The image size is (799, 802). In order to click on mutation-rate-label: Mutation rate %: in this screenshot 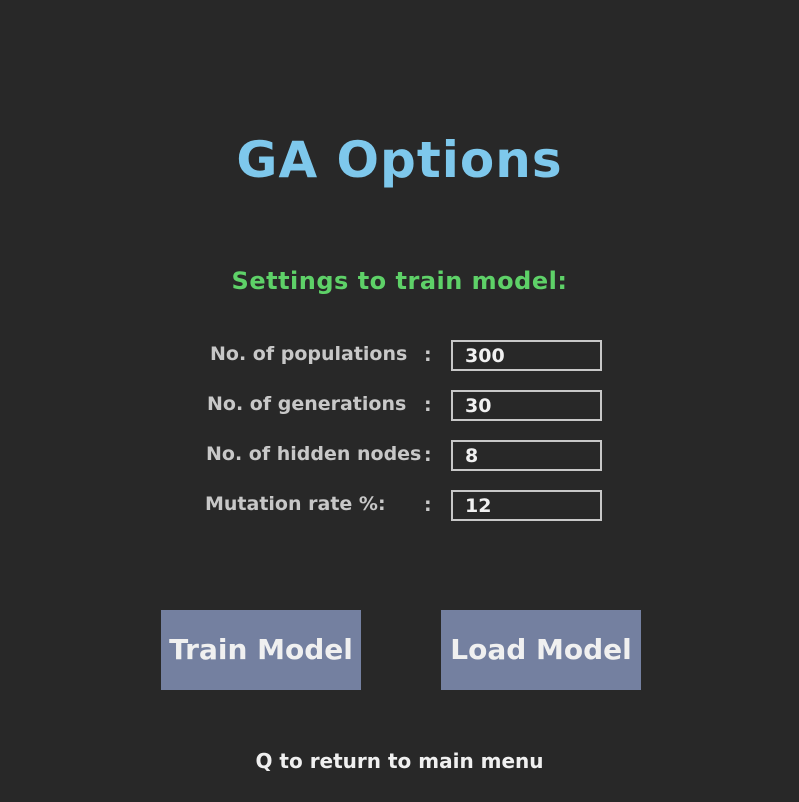, I will do `click(295, 504)`.